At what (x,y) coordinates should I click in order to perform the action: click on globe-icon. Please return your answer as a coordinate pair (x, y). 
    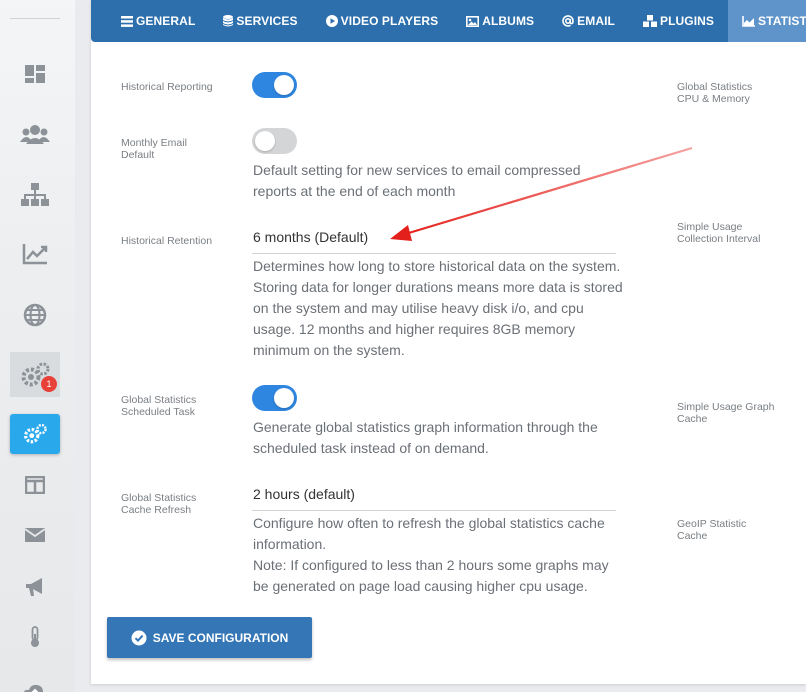
    Looking at the image, I should click on (35, 315).